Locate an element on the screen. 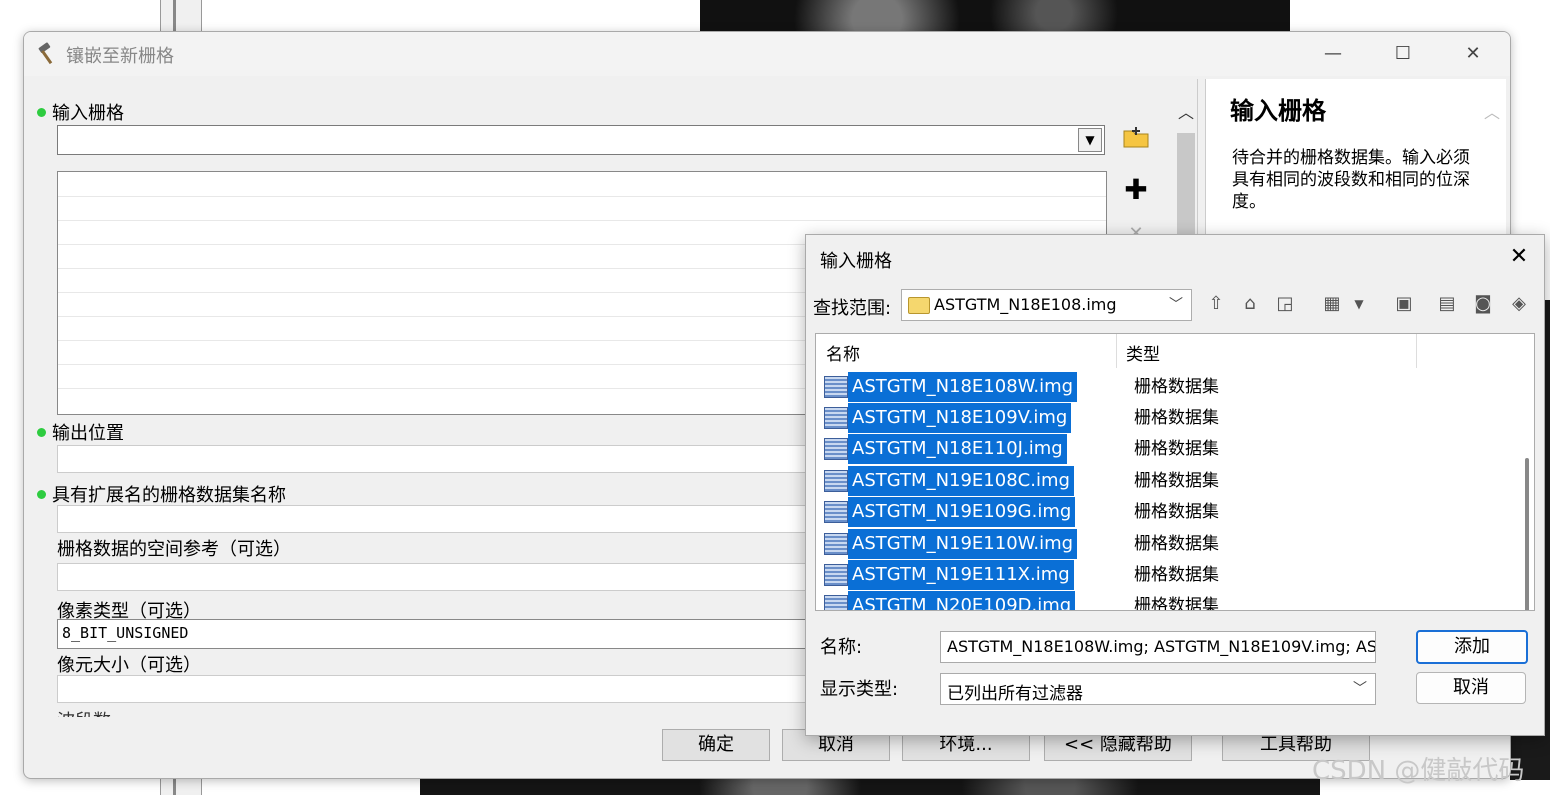  pixel-type-combo: 8_BIT_UNSIGNED is located at coordinates (438, 634).